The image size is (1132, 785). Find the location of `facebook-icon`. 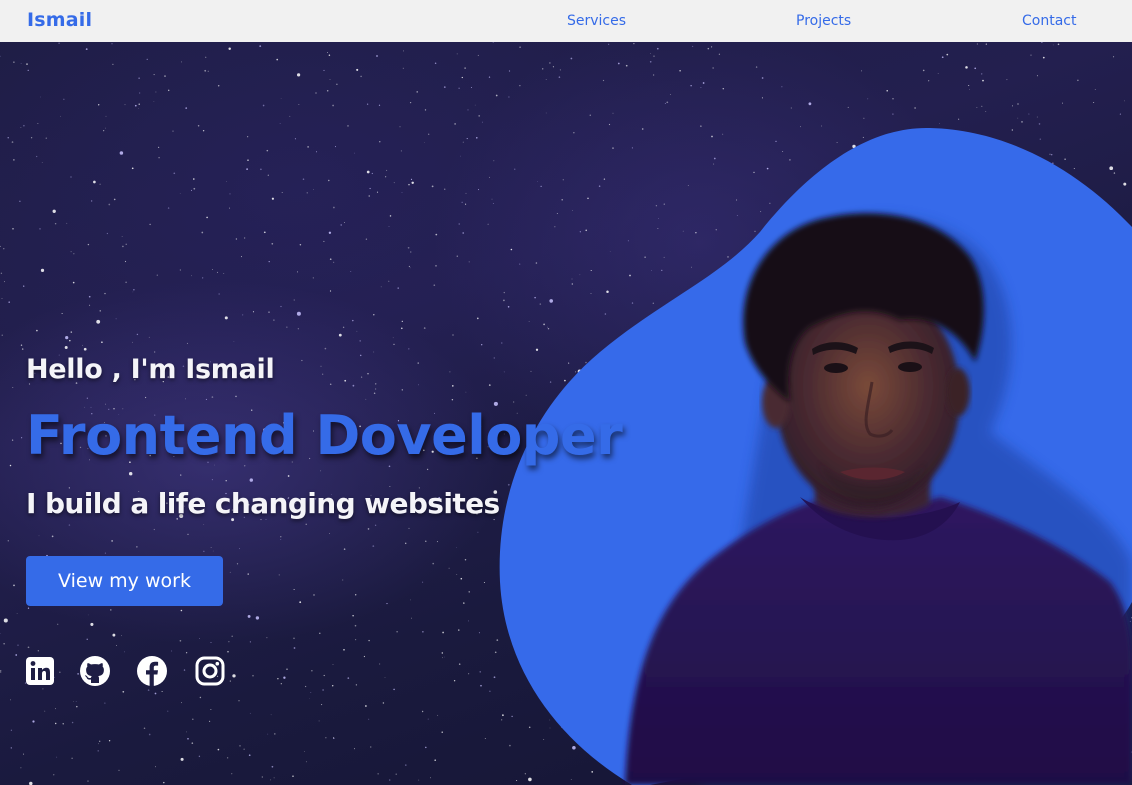

facebook-icon is located at coordinates (152, 671).